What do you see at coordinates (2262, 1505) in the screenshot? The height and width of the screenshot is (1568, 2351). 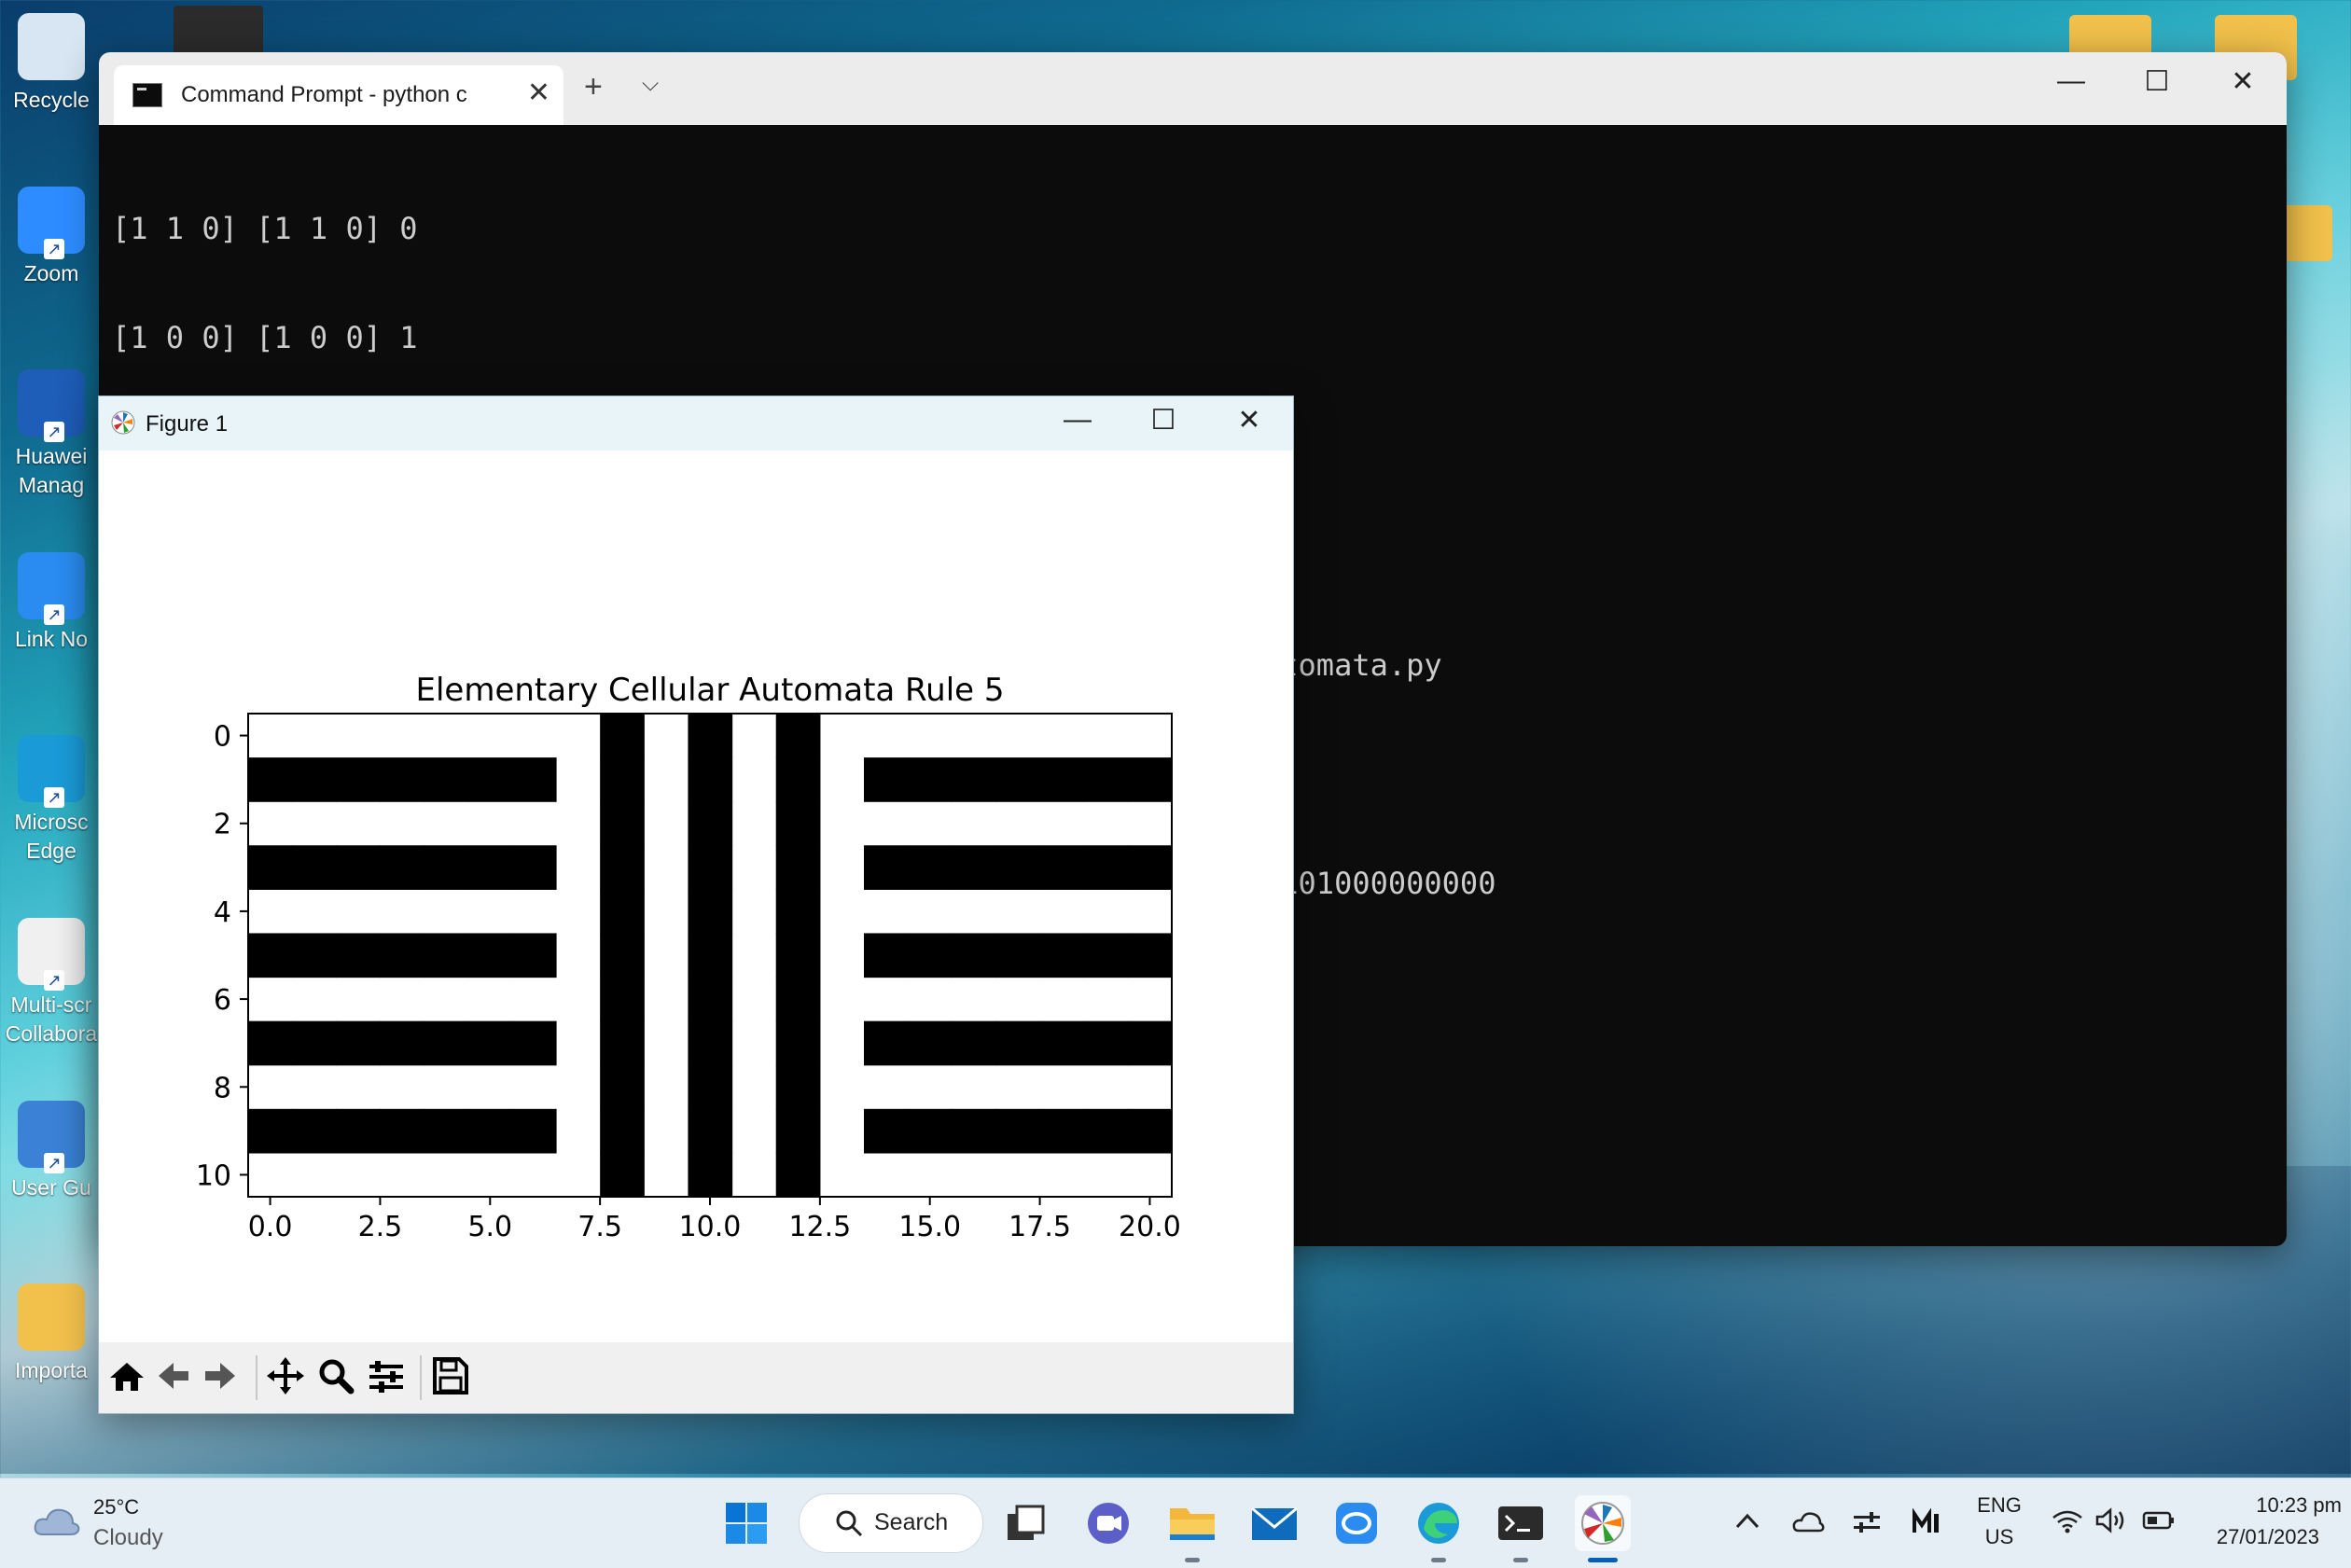 I see `clock-time: 10:23 pm` at bounding box center [2262, 1505].